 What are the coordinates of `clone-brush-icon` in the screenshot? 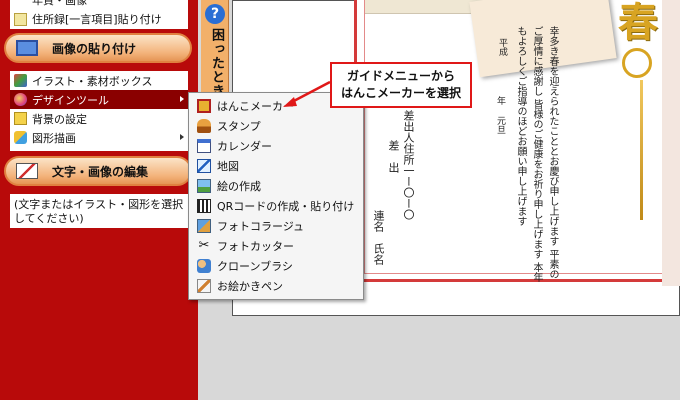 It's located at (204, 266).